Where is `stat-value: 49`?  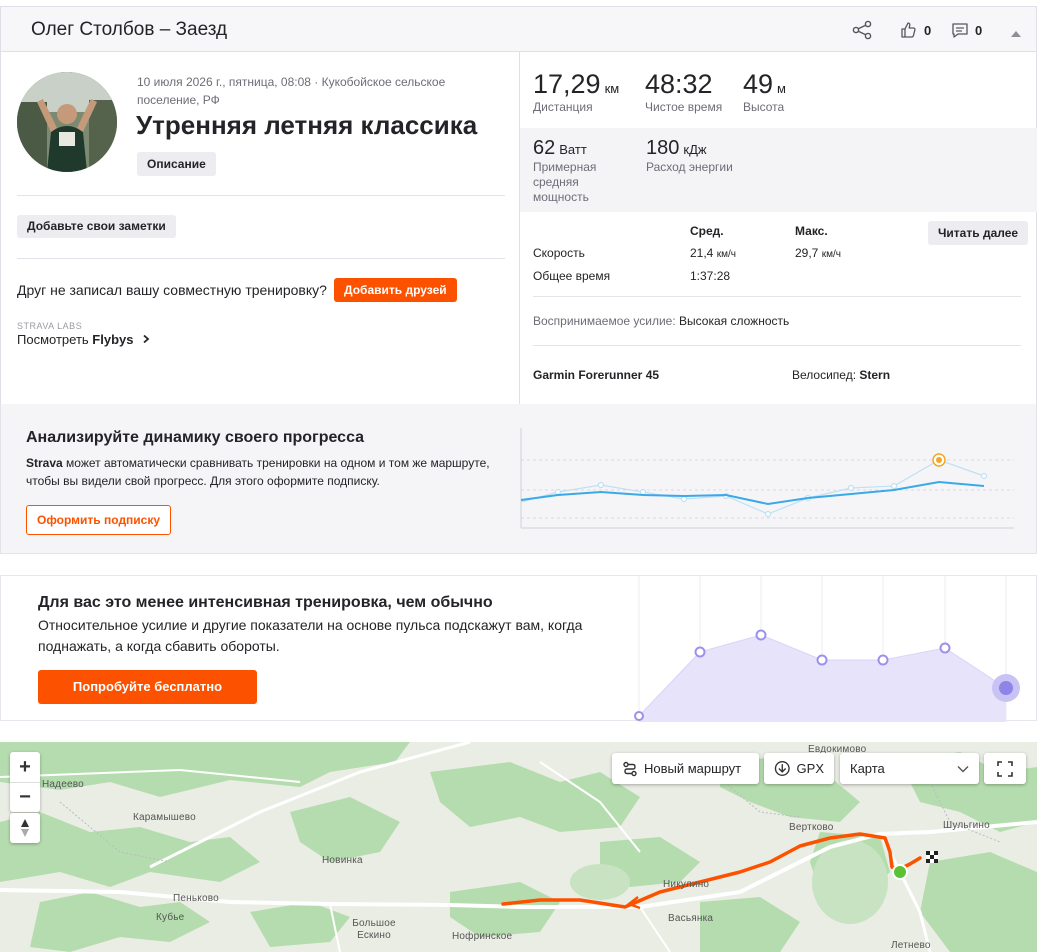 stat-value: 49 is located at coordinates (758, 84).